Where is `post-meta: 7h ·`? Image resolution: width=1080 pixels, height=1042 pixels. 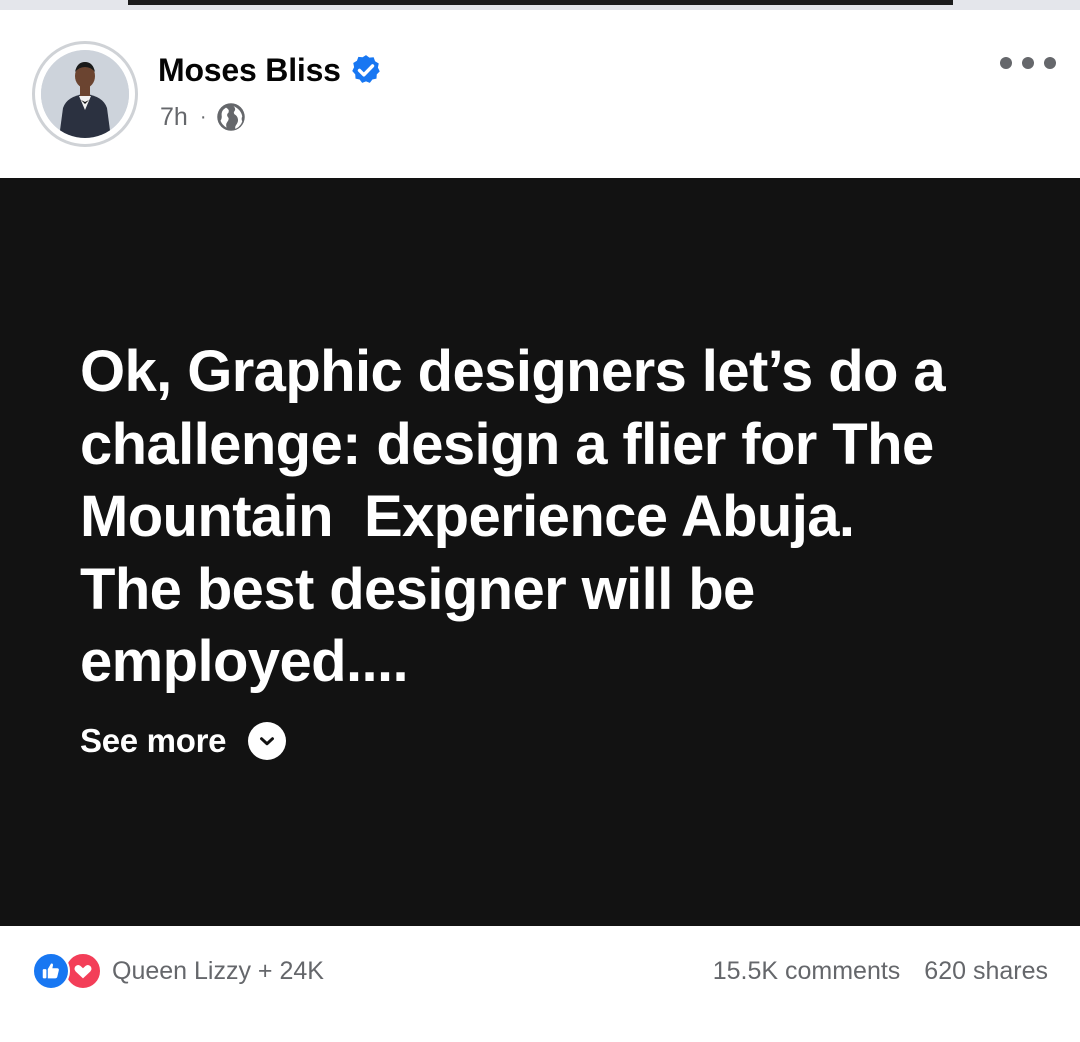 post-meta: 7h · is located at coordinates (203, 117).